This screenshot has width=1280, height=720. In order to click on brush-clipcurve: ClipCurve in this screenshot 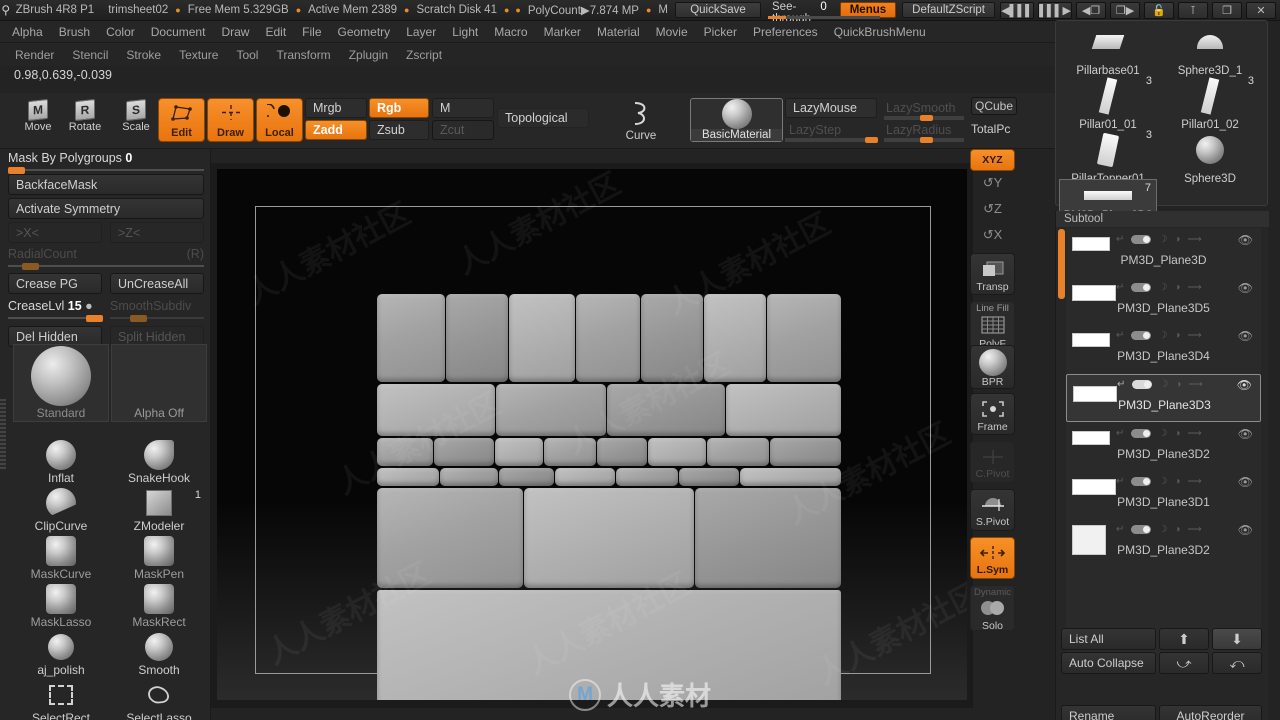, I will do `click(61, 510)`.